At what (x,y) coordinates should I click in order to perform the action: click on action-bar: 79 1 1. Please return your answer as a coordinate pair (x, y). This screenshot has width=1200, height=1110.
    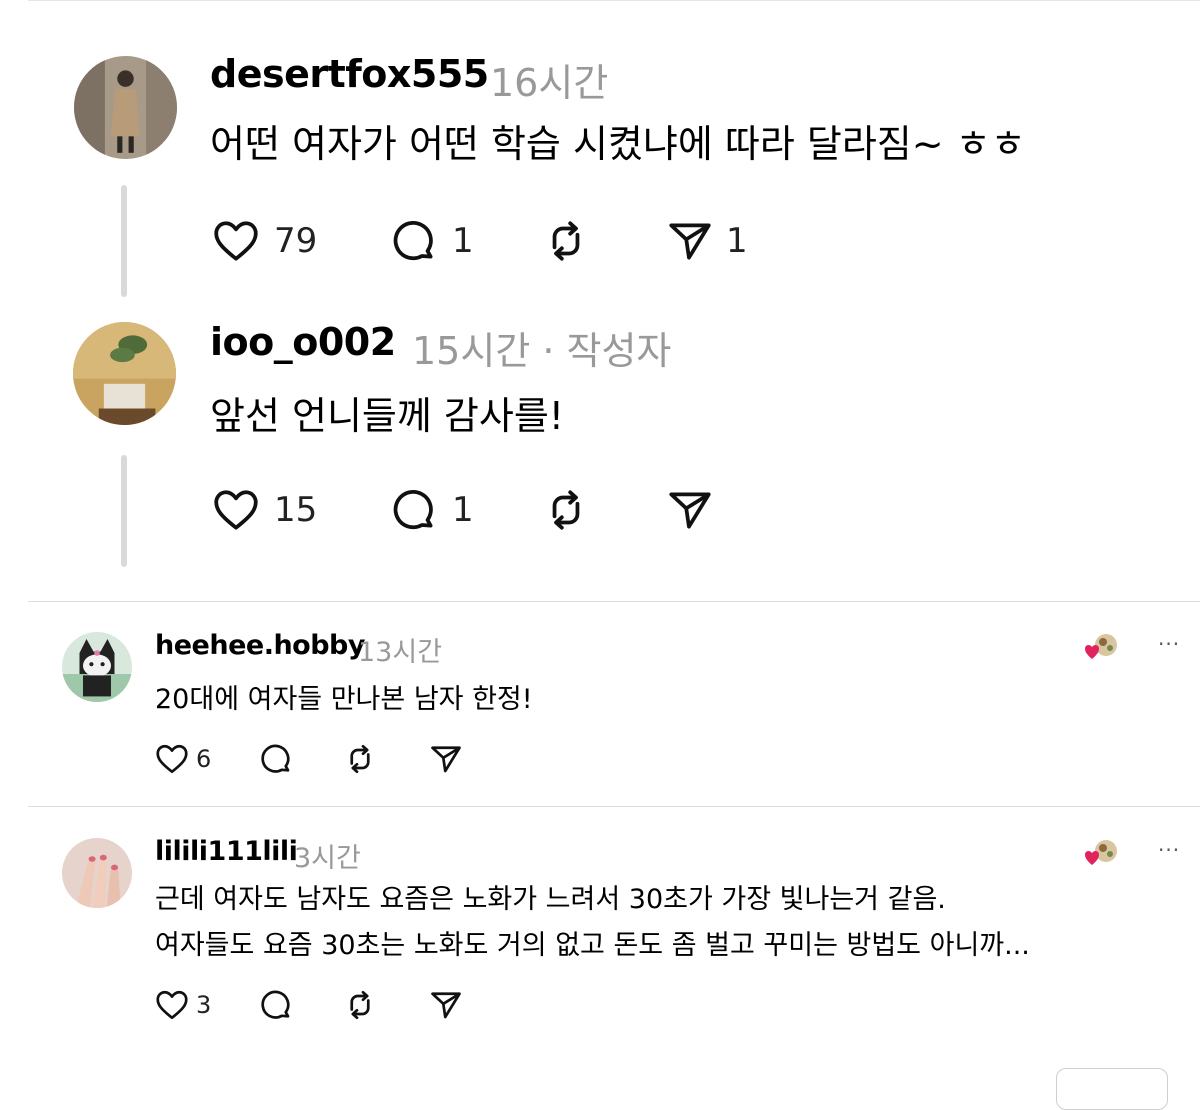
    Looking at the image, I should click on (479, 241).